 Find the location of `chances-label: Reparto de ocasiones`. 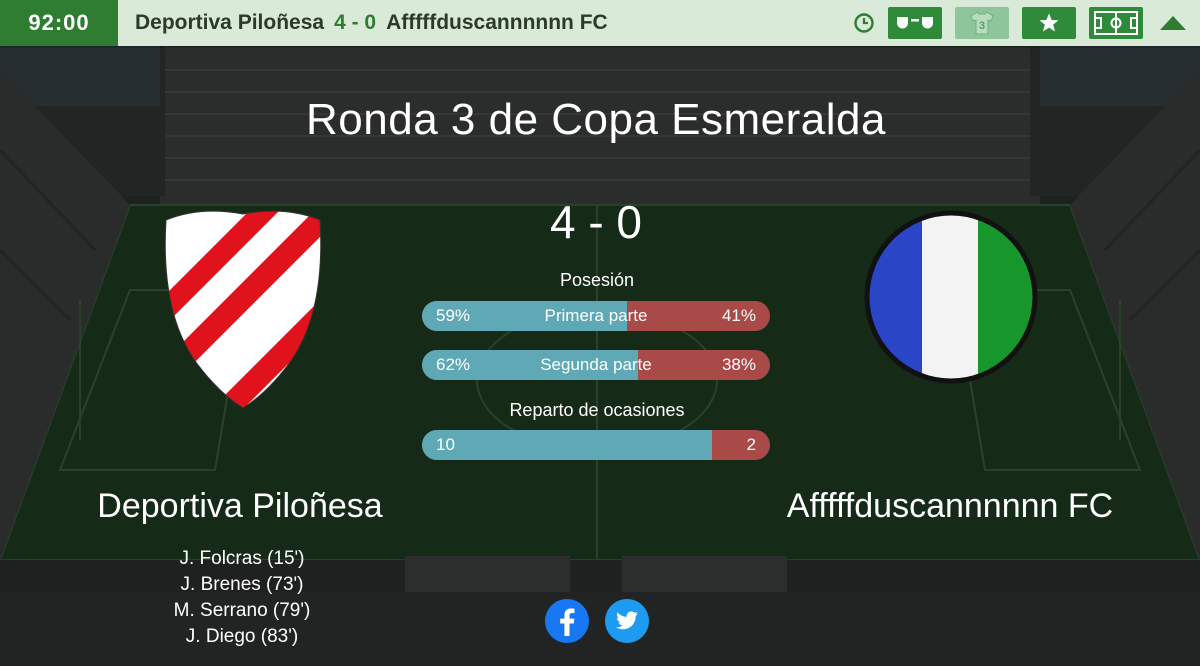

chances-label: Reparto de ocasiones is located at coordinates (597, 410).